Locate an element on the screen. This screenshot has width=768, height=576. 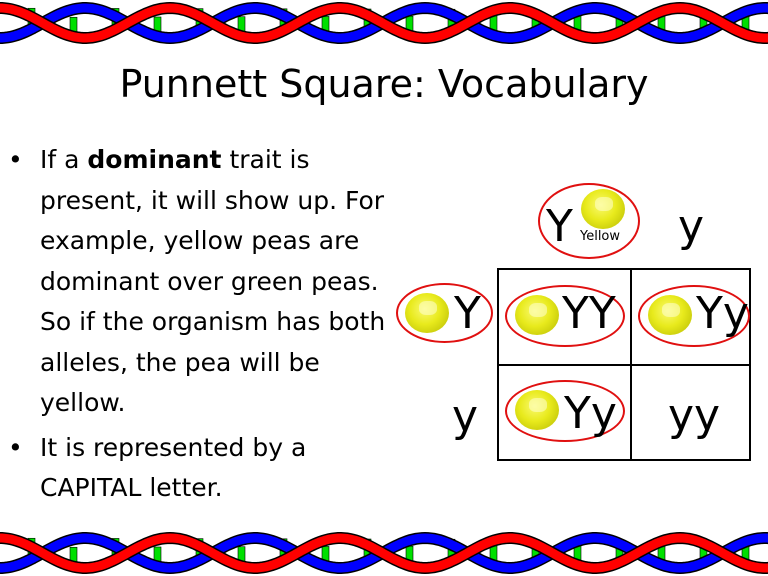
slide-title: Punnett Square: Vocabulary is located at coordinates (384, 84).